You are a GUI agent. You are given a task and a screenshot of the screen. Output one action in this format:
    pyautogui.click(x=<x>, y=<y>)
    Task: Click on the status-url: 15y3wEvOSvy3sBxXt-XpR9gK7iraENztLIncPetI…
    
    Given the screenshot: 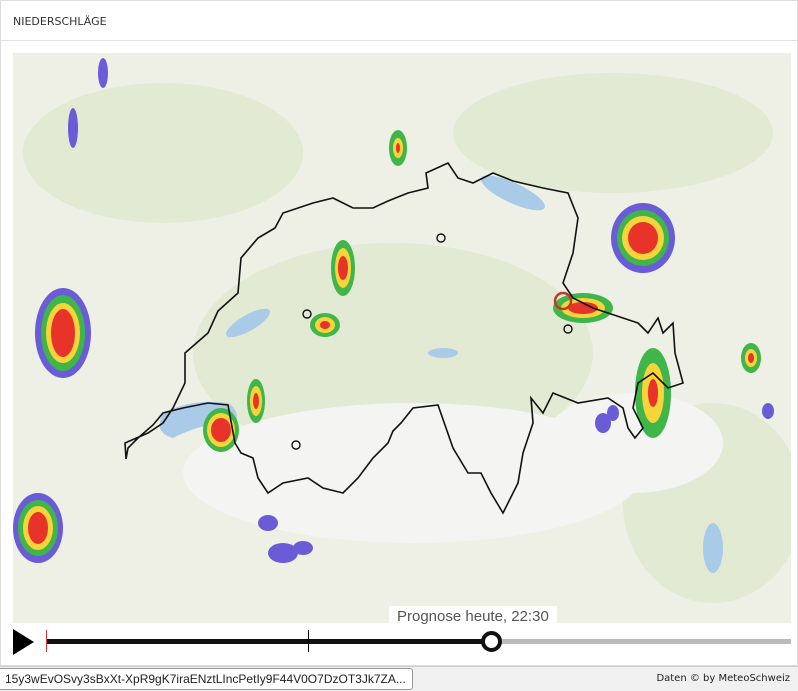 What is the action you would take?
    pyautogui.click(x=206, y=679)
    